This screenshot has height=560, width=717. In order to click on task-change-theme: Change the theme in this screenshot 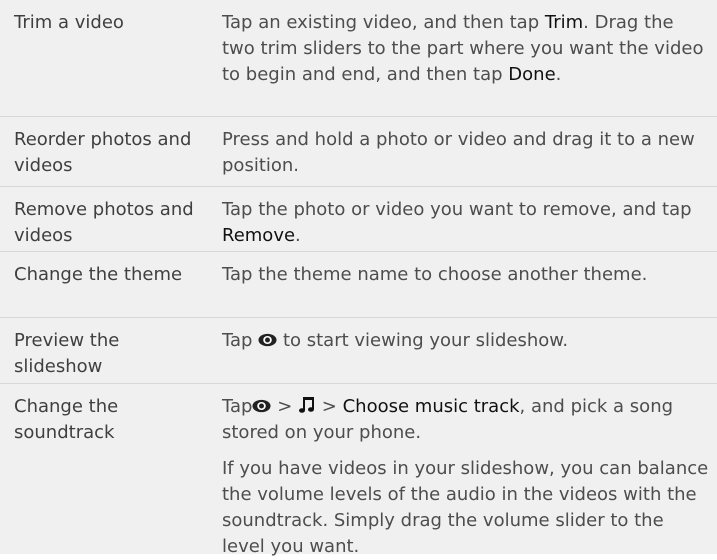, I will do `click(98, 274)`.